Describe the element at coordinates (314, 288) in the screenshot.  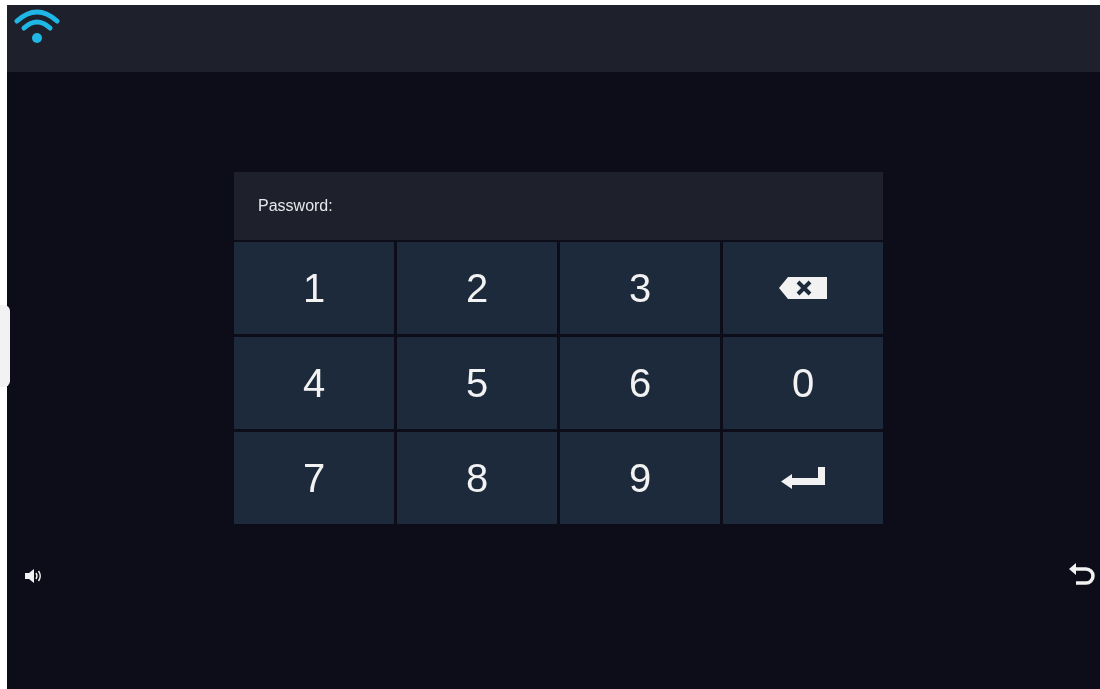
I see `digit-key: 1` at that location.